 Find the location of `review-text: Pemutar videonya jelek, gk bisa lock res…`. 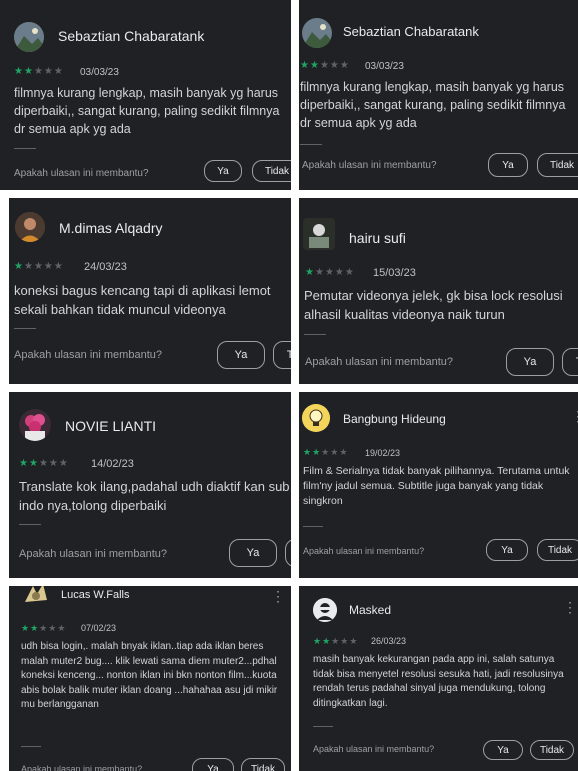

review-text: Pemutar videonya jelek, gk bisa lock res… is located at coordinates (433, 305).